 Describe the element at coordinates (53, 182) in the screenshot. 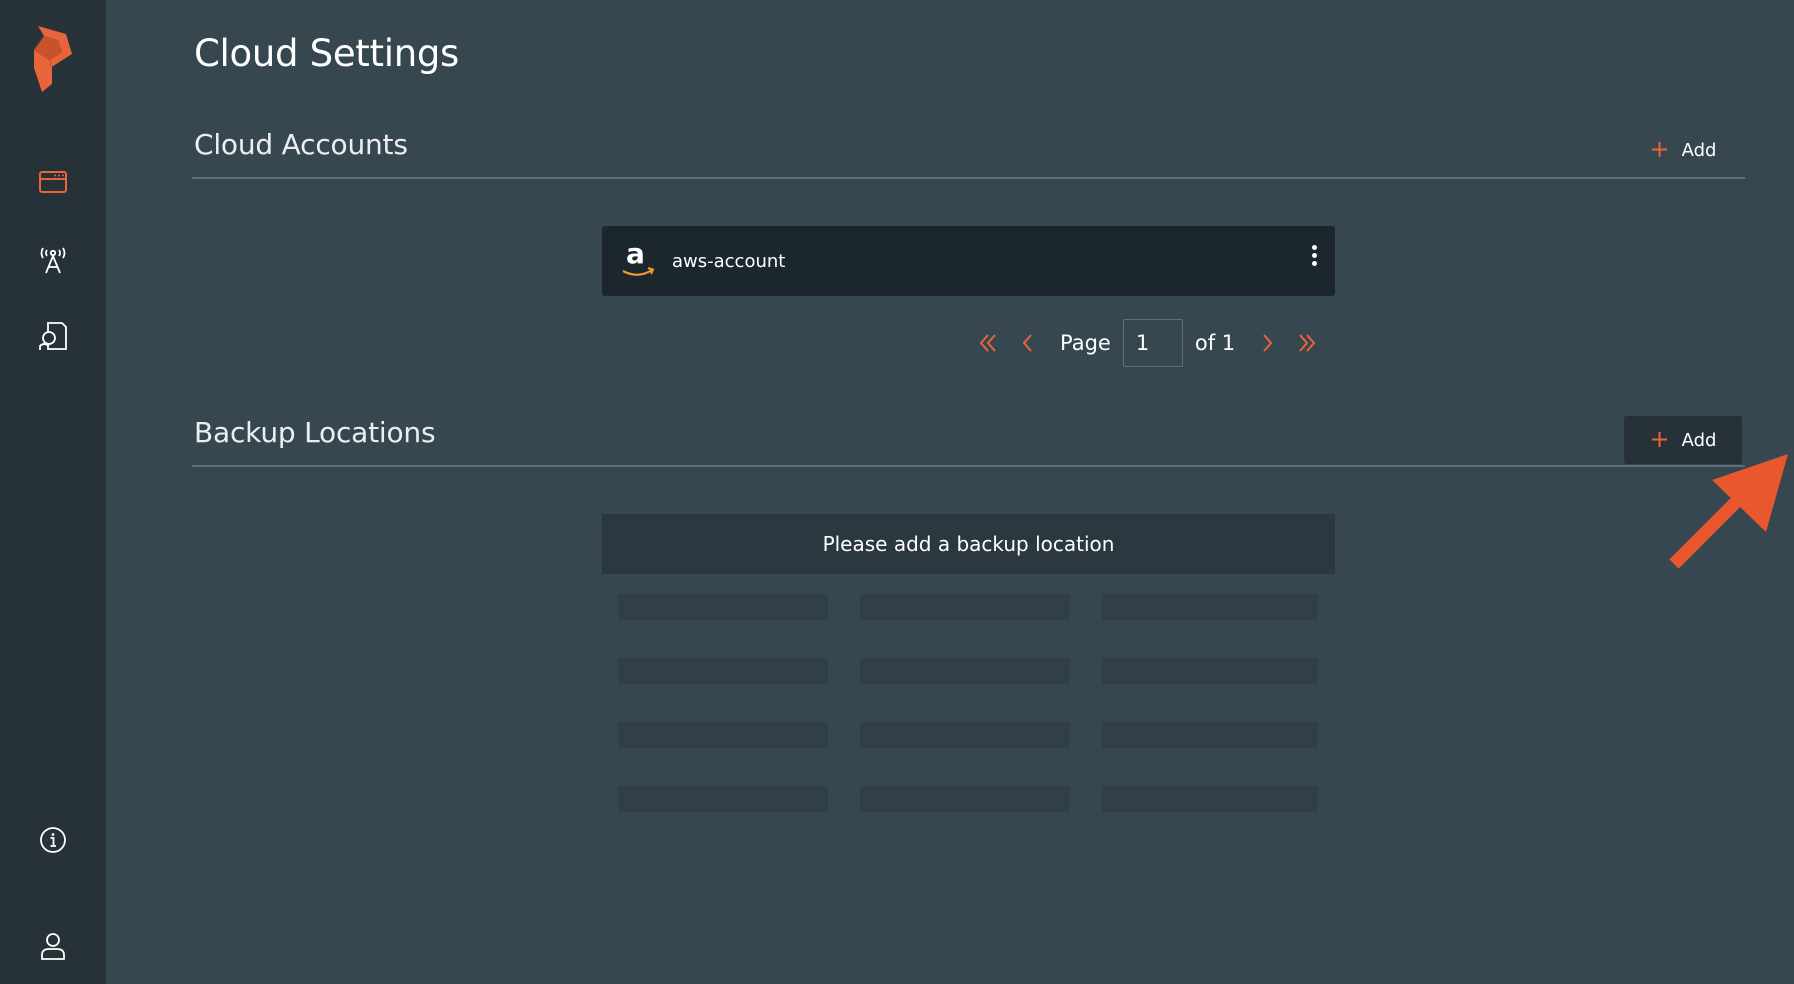

I see `cluster-icon` at that location.